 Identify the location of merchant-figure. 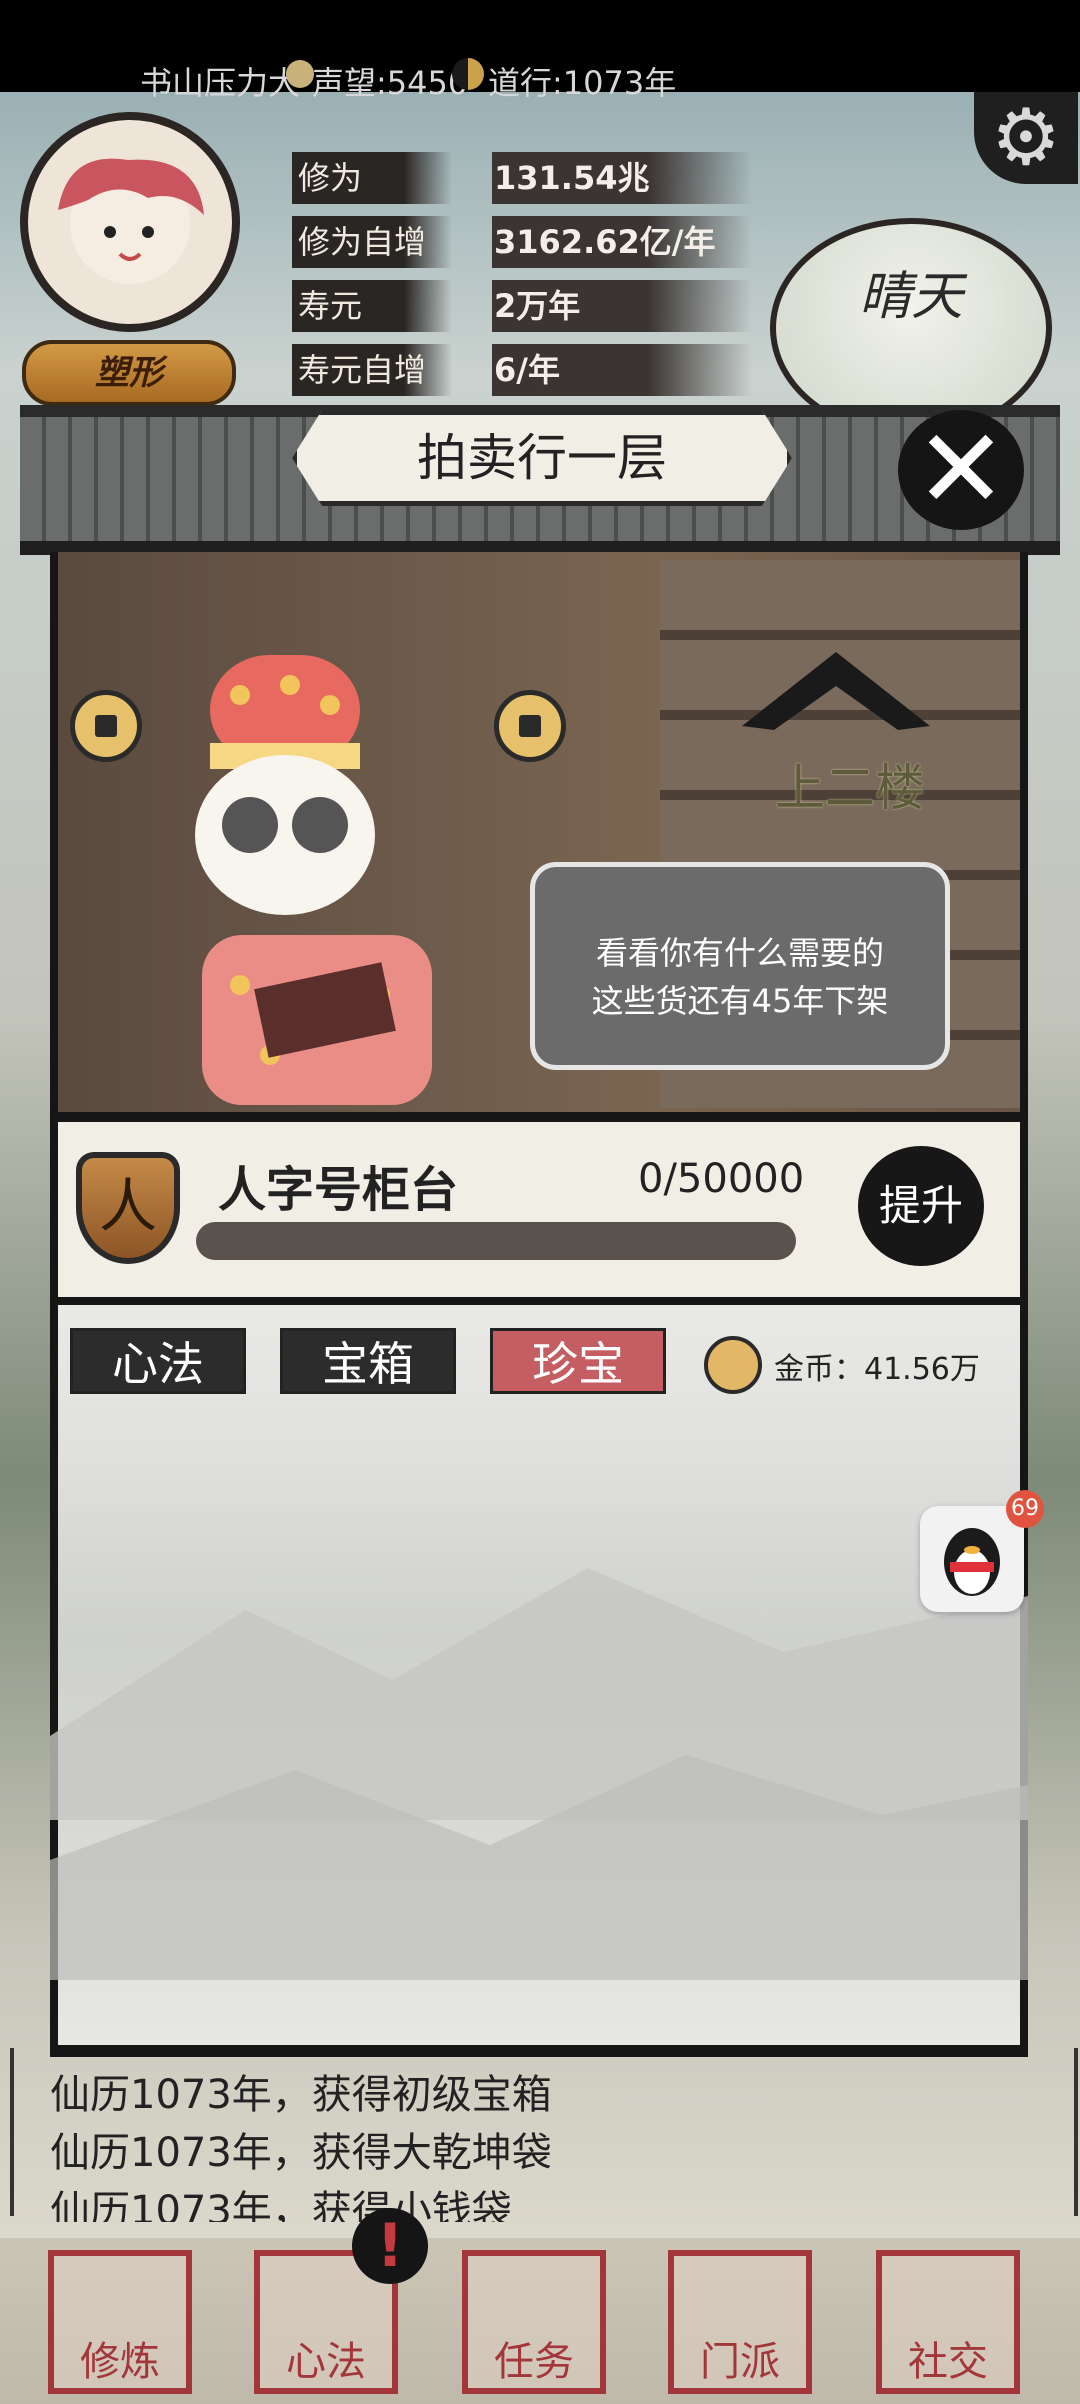
(325, 870).